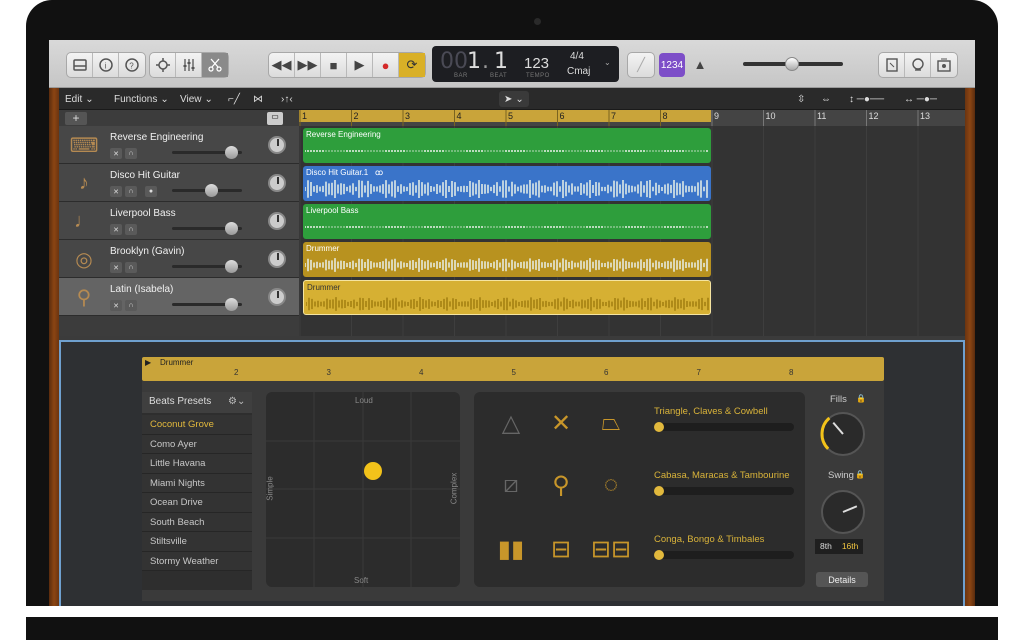 The image size is (1024, 640). What do you see at coordinates (197, 522) in the screenshot?
I see `preset-item: South Beach` at bounding box center [197, 522].